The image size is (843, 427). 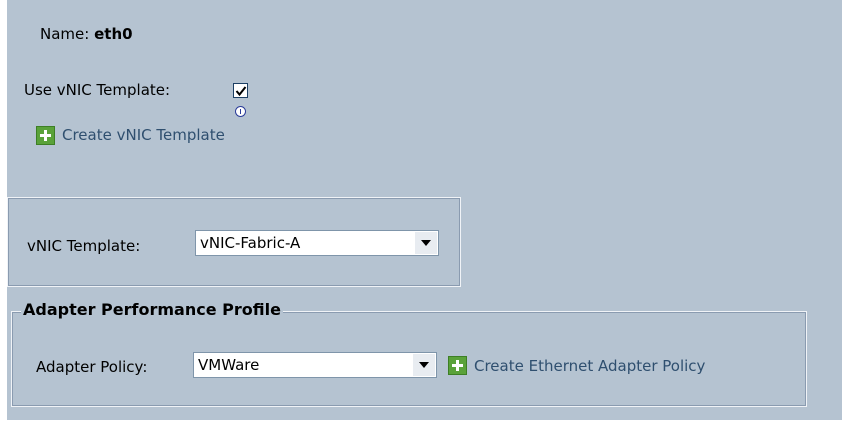 What do you see at coordinates (240, 111) in the screenshot?
I see `info-icon` at bounding box center [240, 111].